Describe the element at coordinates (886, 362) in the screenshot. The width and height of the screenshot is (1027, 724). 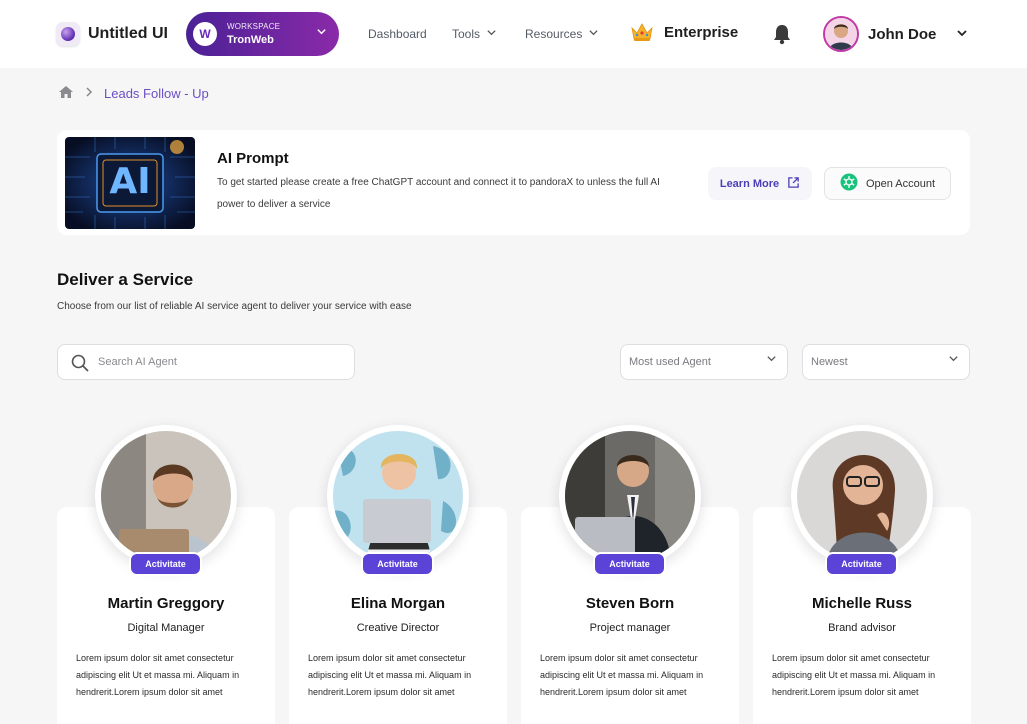
I see `order-sort-select: Newest` at that location.